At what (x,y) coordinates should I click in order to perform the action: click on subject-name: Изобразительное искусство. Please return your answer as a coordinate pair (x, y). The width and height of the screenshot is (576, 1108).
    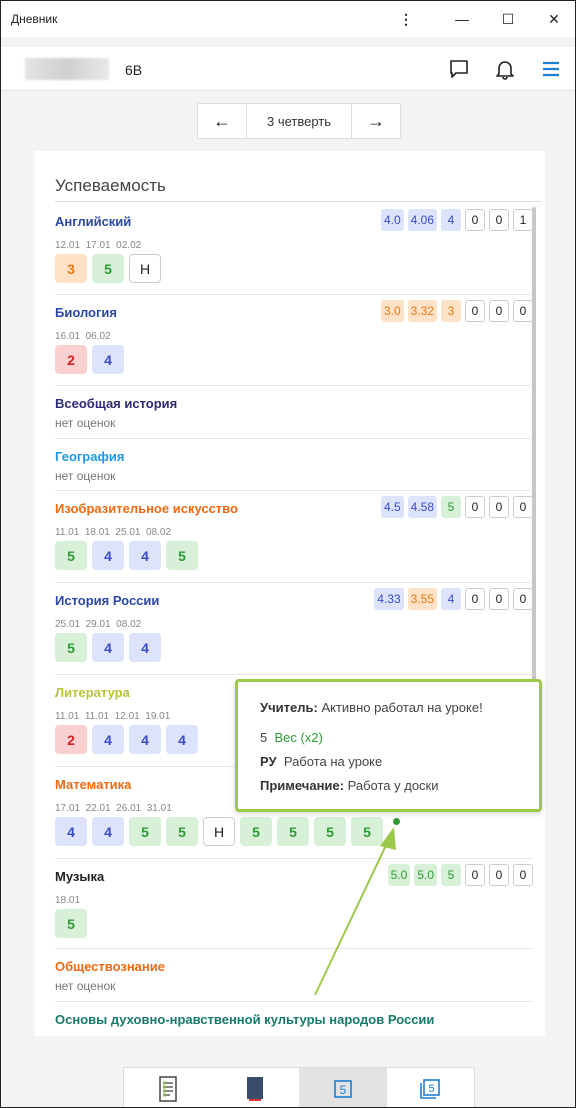
    Looking at the image, I should click on (146, 508).